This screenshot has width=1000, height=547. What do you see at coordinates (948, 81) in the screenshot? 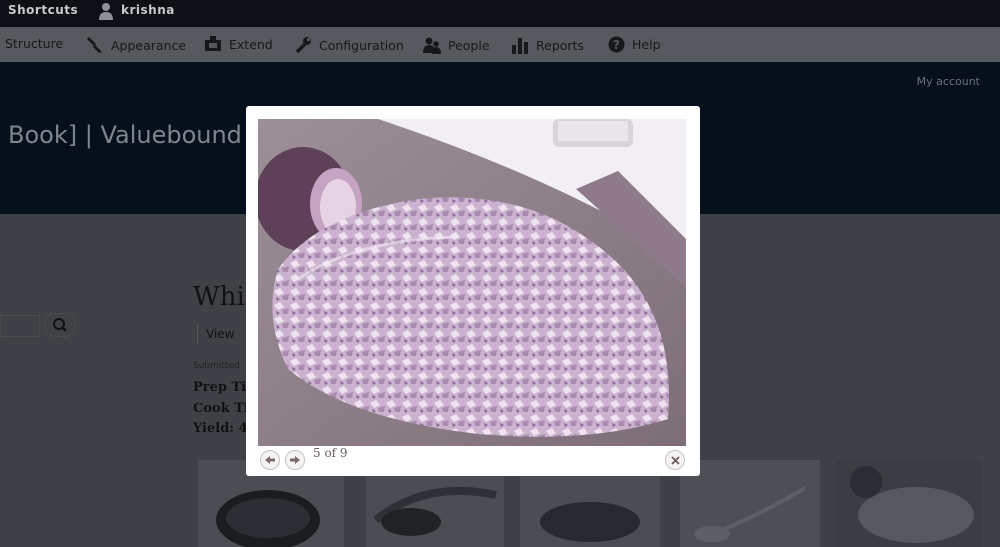
I see `my-account-link: My account` at bounding box center [948, 81].